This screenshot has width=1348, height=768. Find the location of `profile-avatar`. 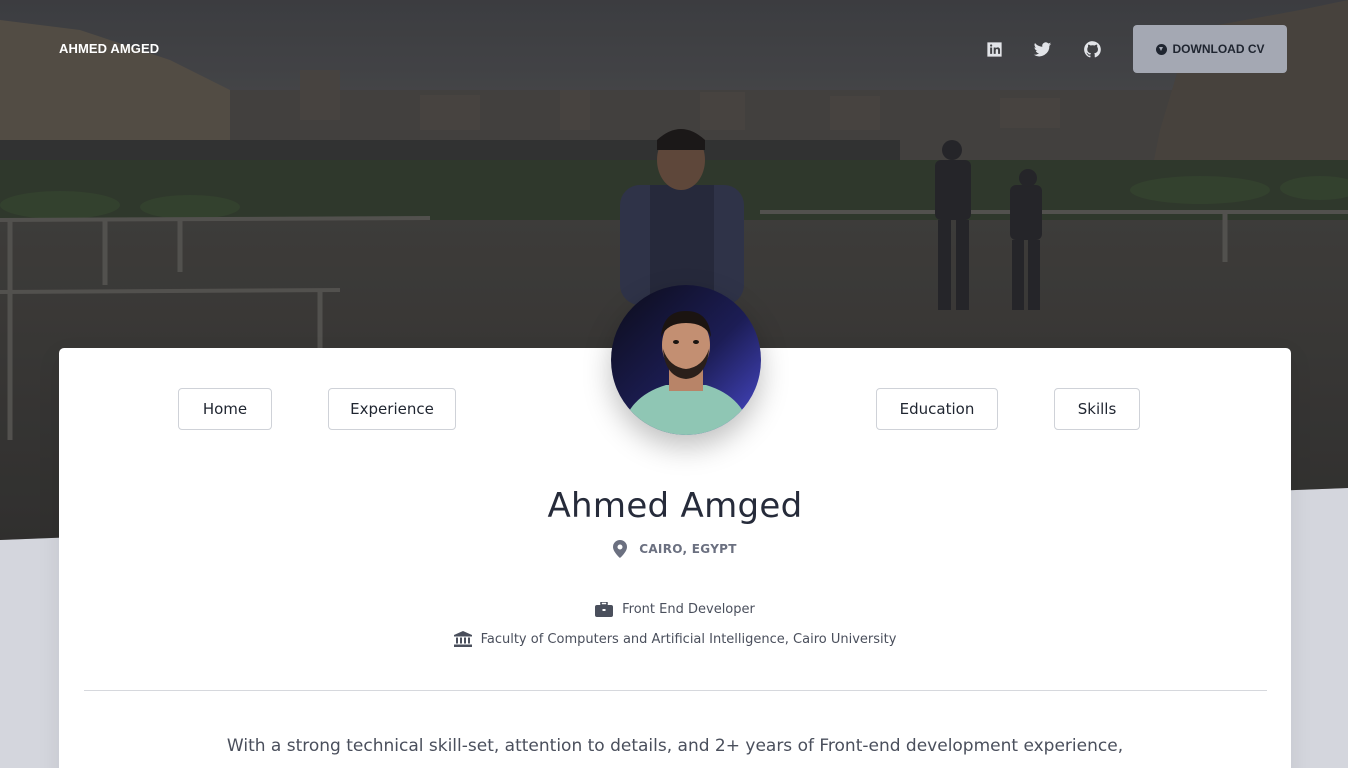

profile-avatar is located at coordinates (686, 360).